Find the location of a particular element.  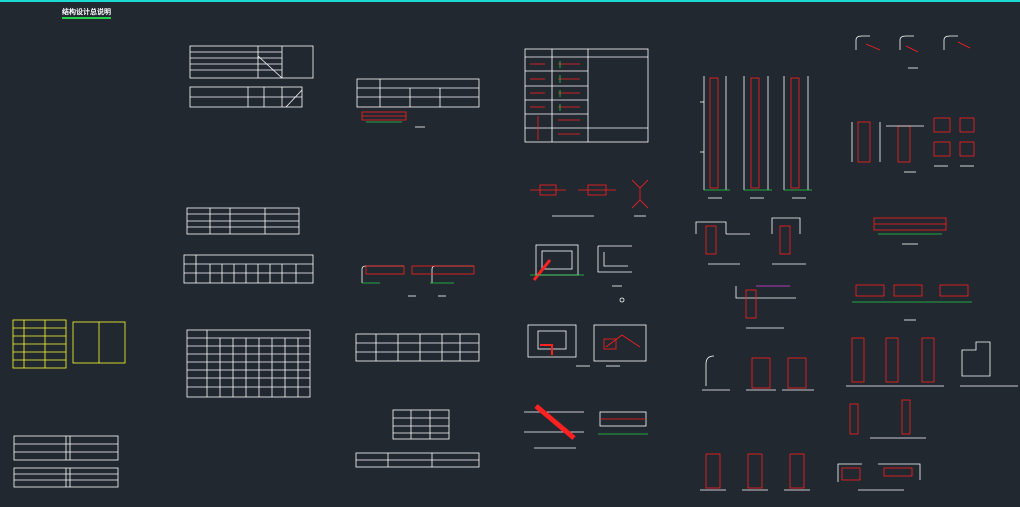

material-table is located at coordinates (243, 221).